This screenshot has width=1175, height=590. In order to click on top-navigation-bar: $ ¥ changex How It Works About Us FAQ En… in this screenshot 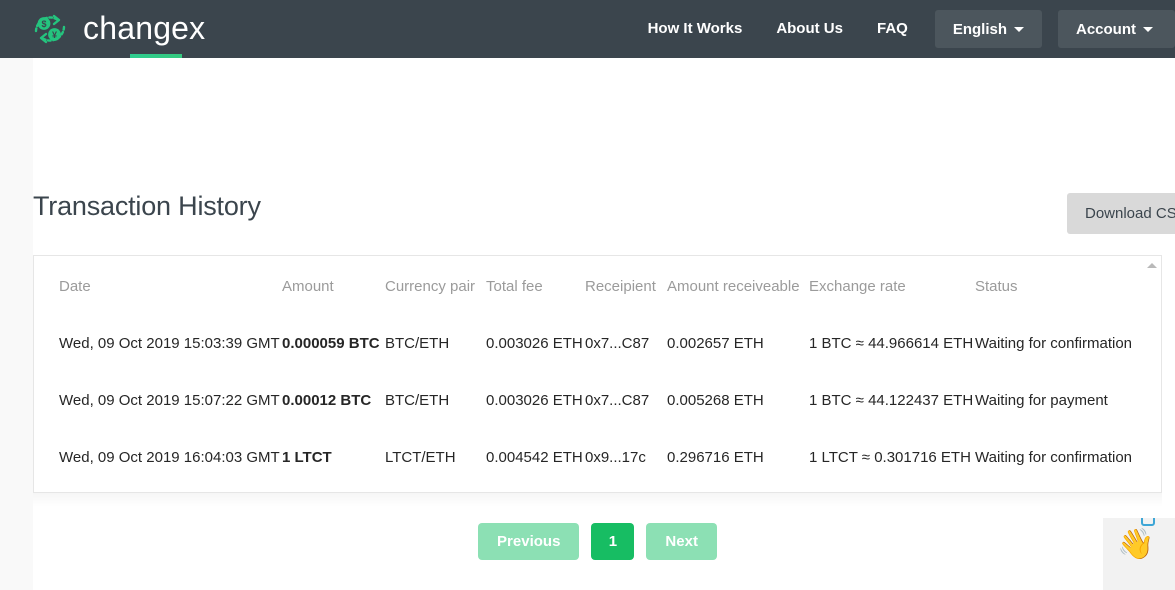, I will do `click(587, 29)`.